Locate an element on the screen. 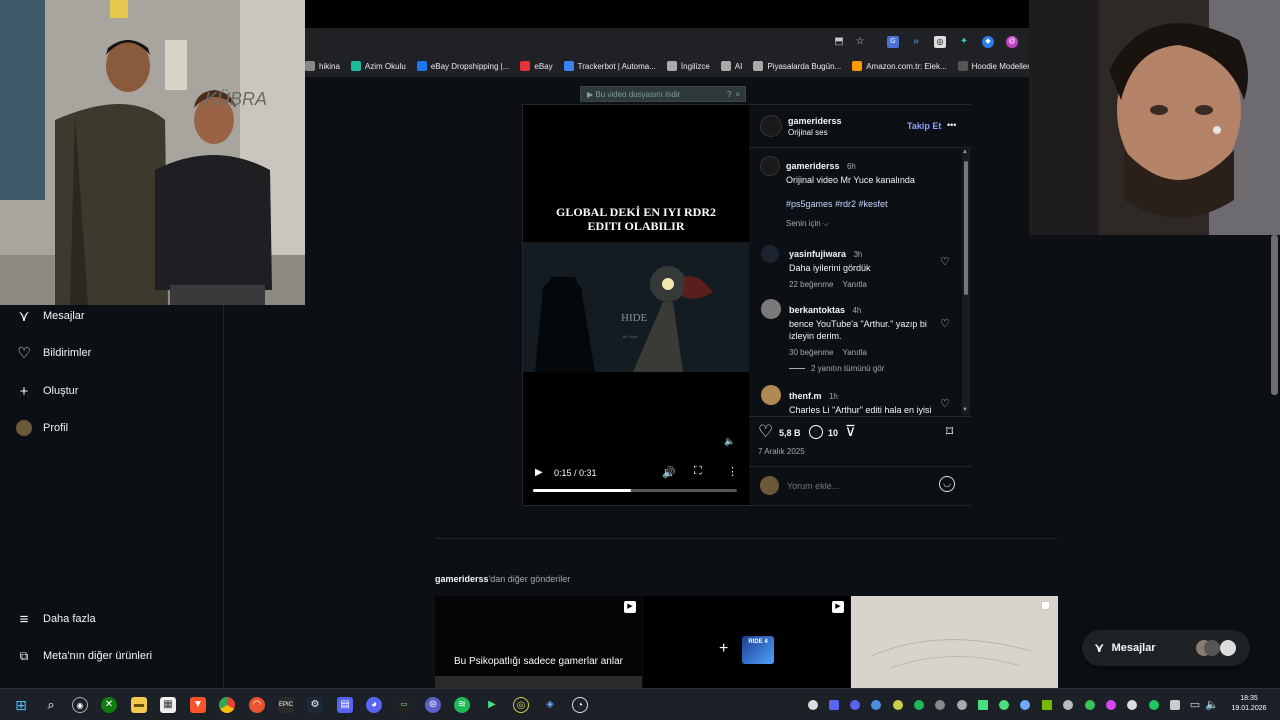  bookmark-item: eBay is located at coordinates (536, 66).